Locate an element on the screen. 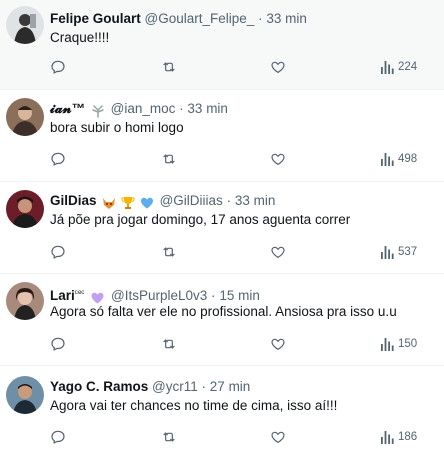 The width and height of the screenshot is (444, 461). views-button: 537 is located at coordinates (398, 252).